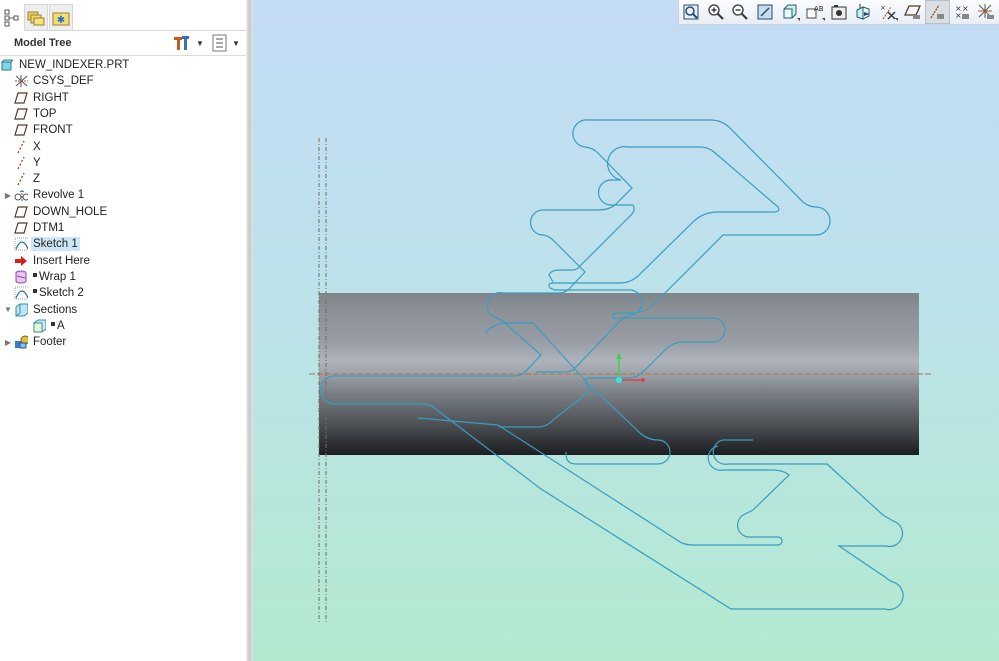 The width and height of the screenshot is (999, 661). I want to click on tree-item-sections: ▼ Sections, so click(41, 310).